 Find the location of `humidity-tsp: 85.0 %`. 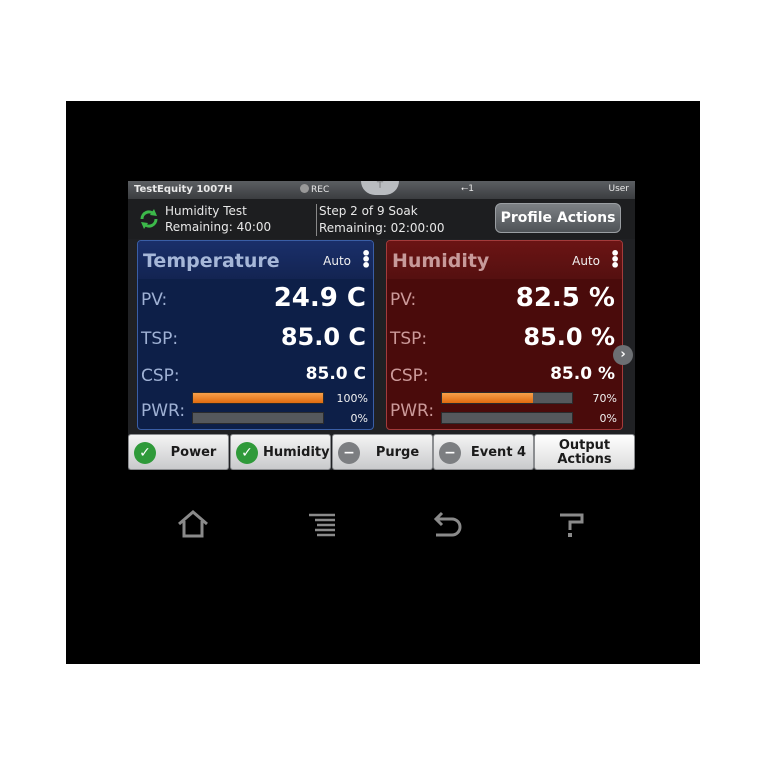

humidity-tsp: 85.0 % is located at coordinates (569, 337).